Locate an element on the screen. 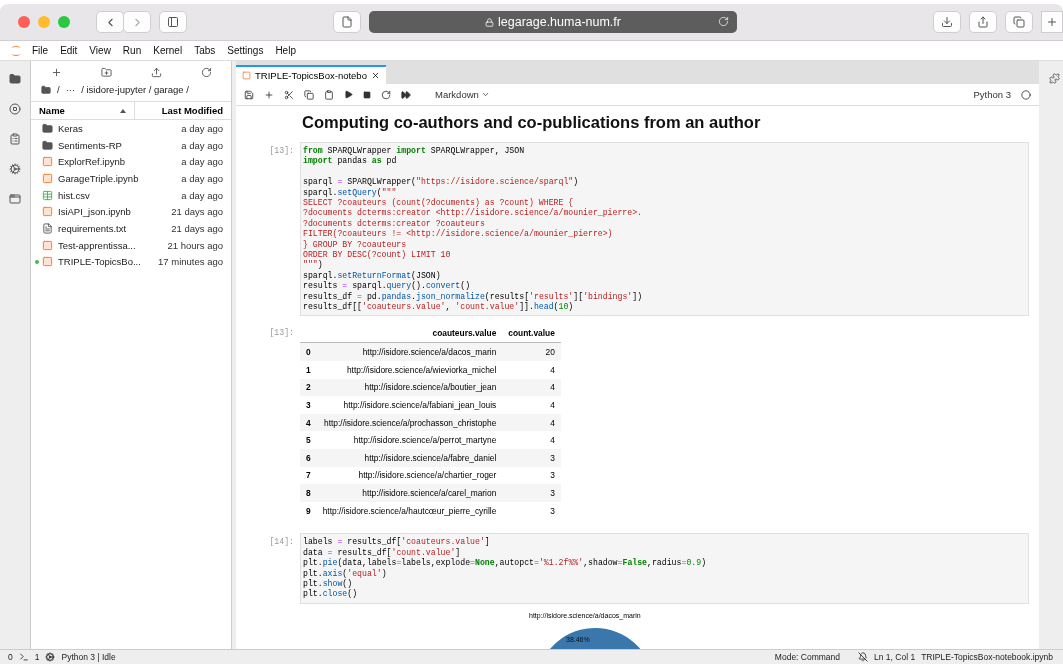  menu-item: Settings is located at coordinates (245, 50).